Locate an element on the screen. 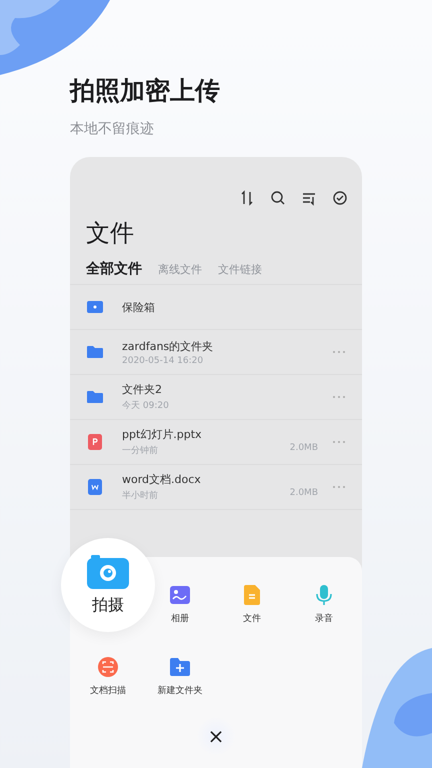 The image size is (432, 768). search-icon is located at coordinates (278, 198).